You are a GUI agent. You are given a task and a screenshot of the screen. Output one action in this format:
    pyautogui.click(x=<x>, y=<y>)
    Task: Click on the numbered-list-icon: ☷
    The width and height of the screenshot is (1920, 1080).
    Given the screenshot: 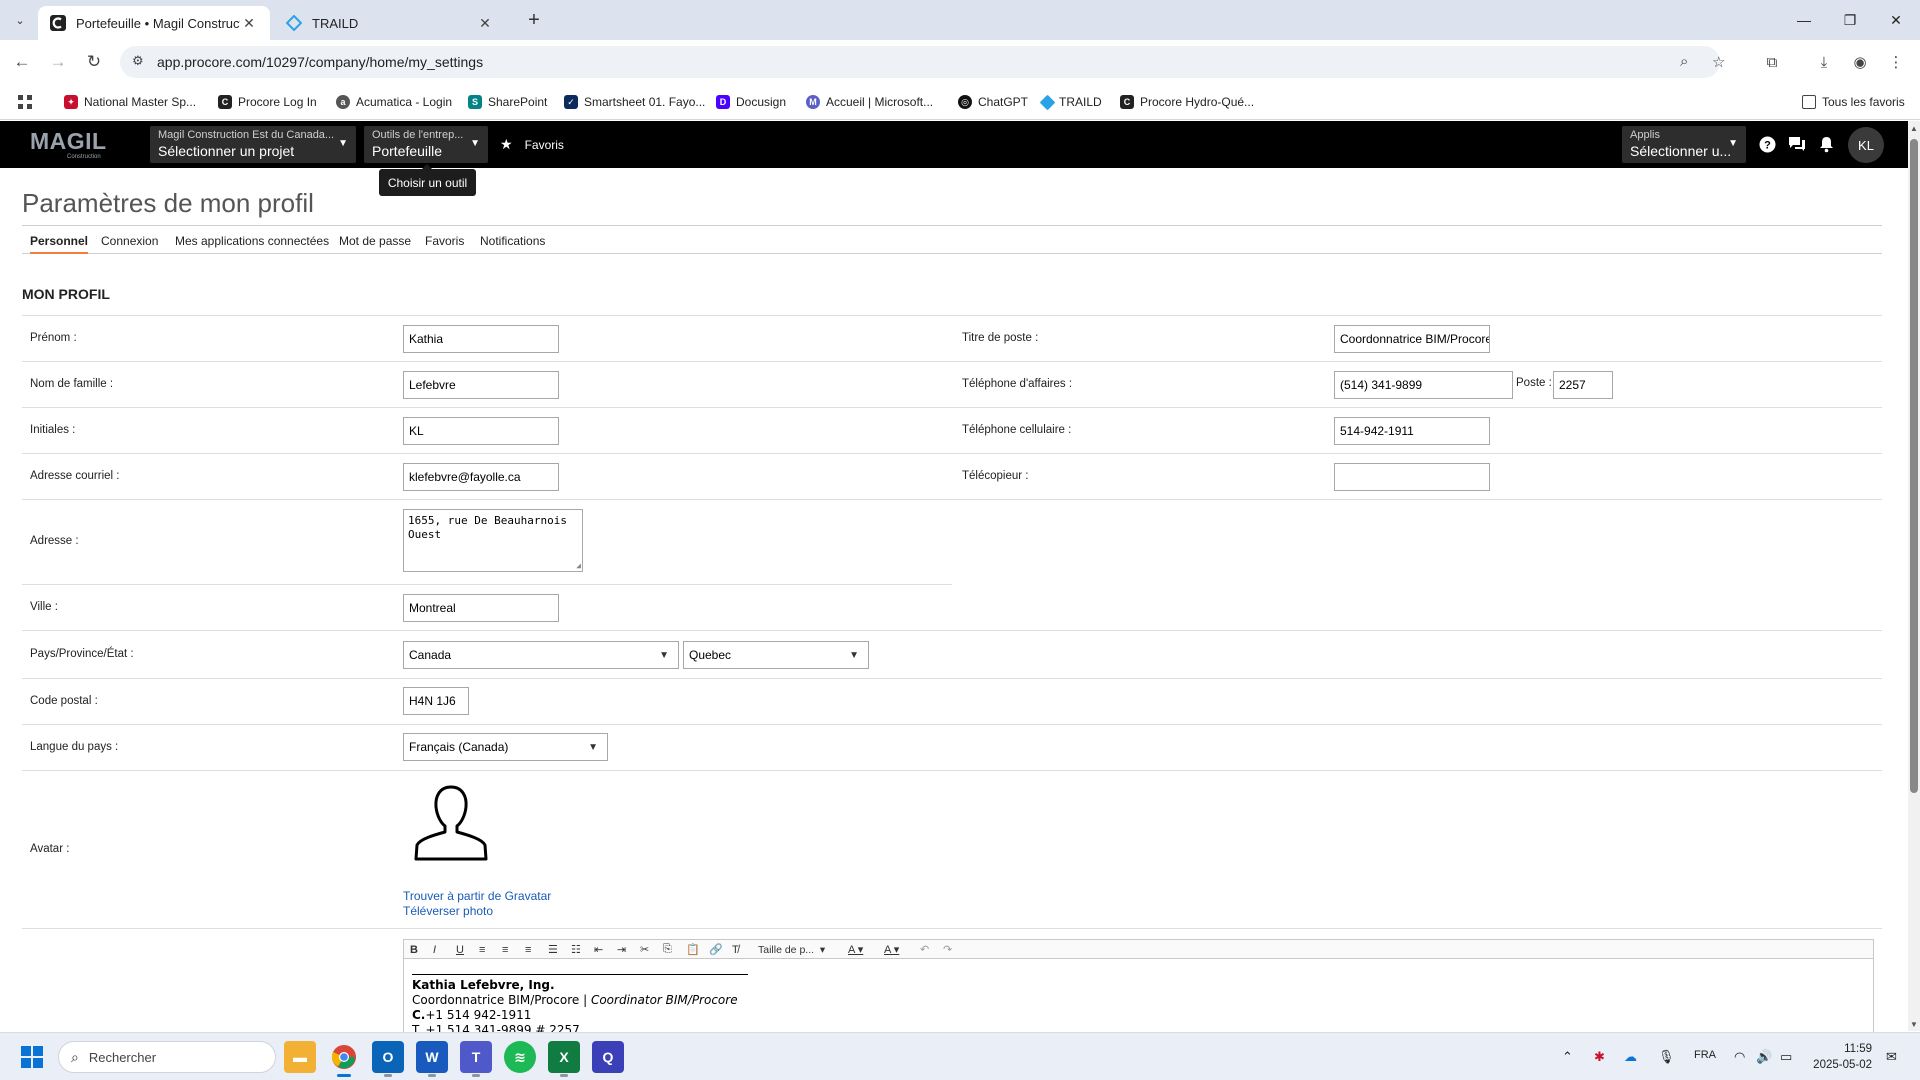 What is the action you would take?
    pyautogui.click(x=576, y=949)
    